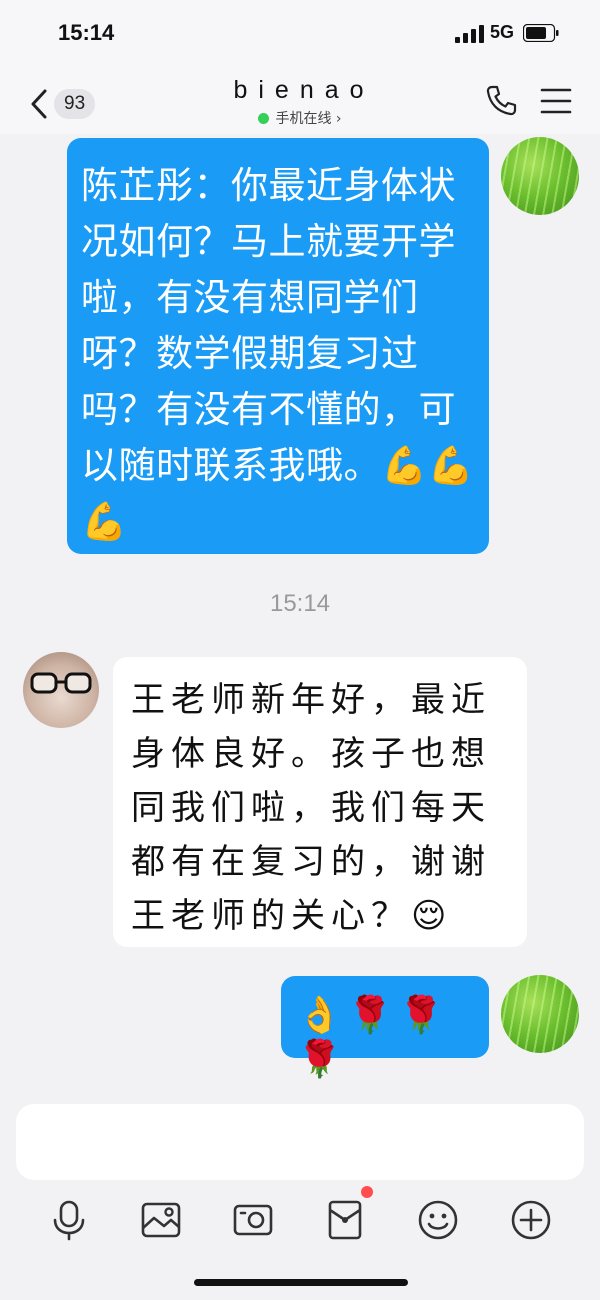 The width and height of the screenshot is (600, 1300). What do you see at coordinates (300, 102) in the screenshot?
I see `chat-header: 93 bienao 手机在线 ›` at bounding box center [300, 102].